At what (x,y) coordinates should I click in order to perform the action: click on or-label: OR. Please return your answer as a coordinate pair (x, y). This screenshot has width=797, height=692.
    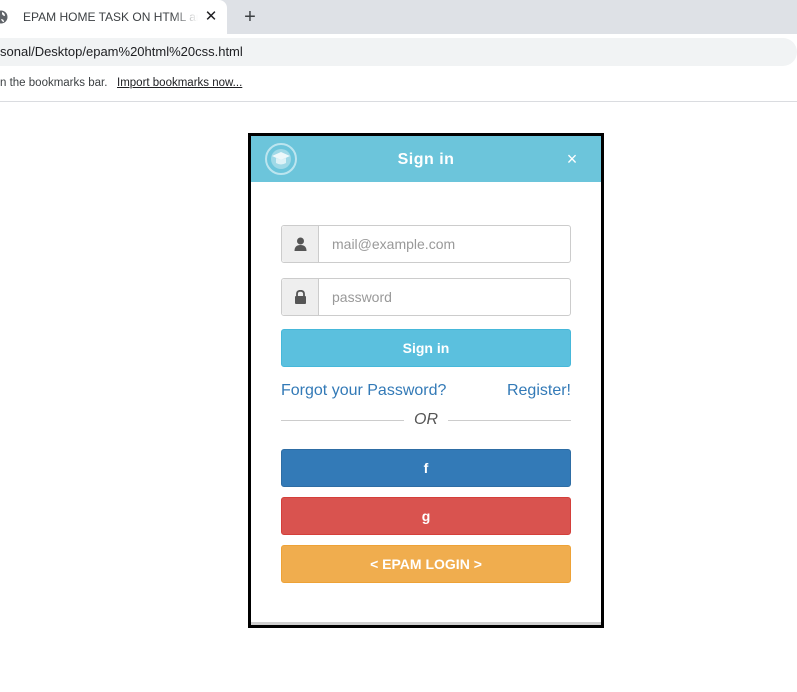
    Looking at the image, I should click on (426, 420).